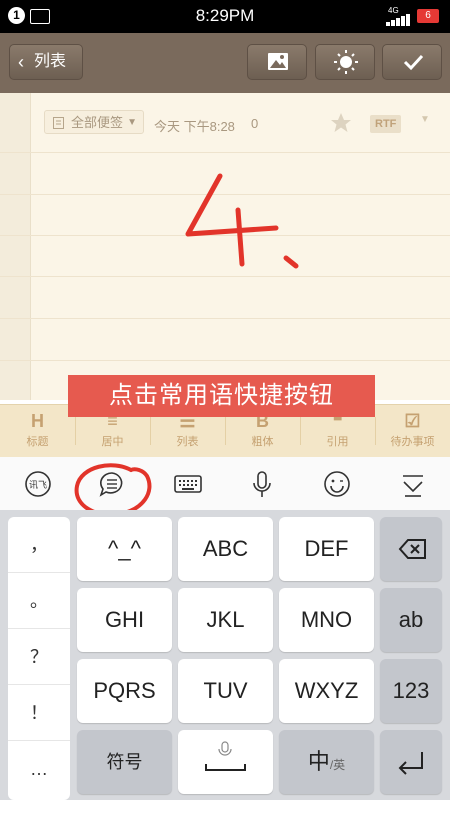  I want to click on note-margin, so click(15, 246).